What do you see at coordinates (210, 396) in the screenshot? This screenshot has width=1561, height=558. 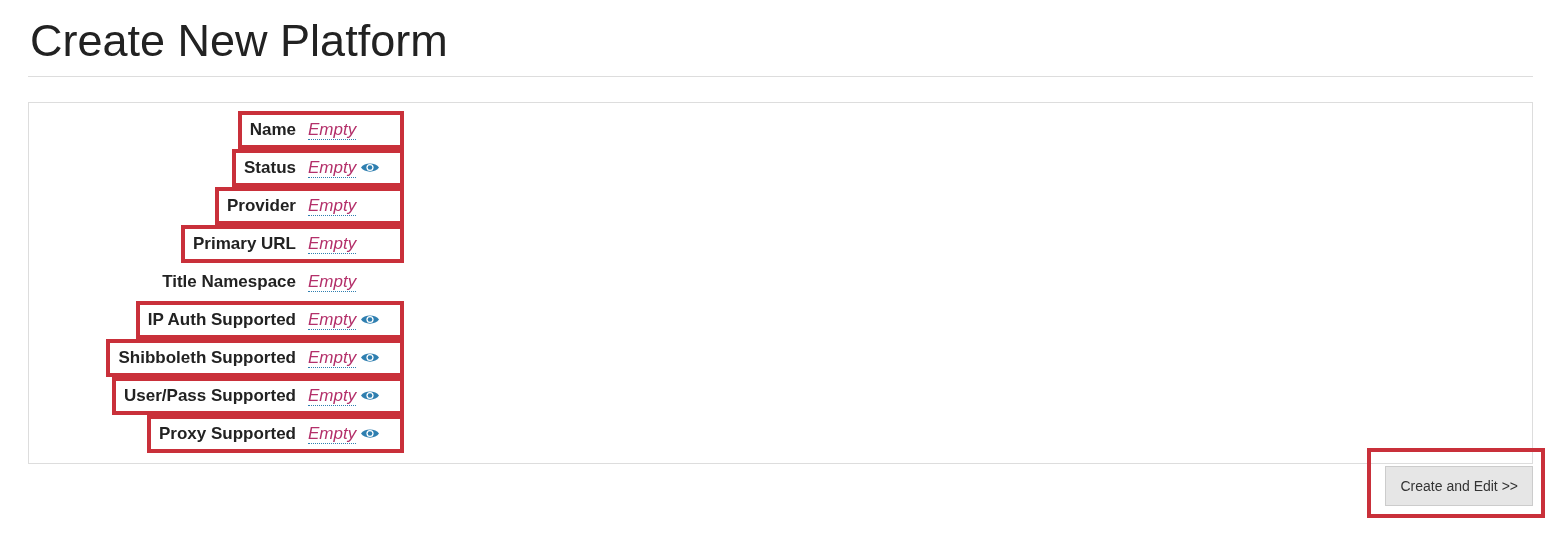 I see `field-label: User/Pass Supported` at bounding box center [210, 396].